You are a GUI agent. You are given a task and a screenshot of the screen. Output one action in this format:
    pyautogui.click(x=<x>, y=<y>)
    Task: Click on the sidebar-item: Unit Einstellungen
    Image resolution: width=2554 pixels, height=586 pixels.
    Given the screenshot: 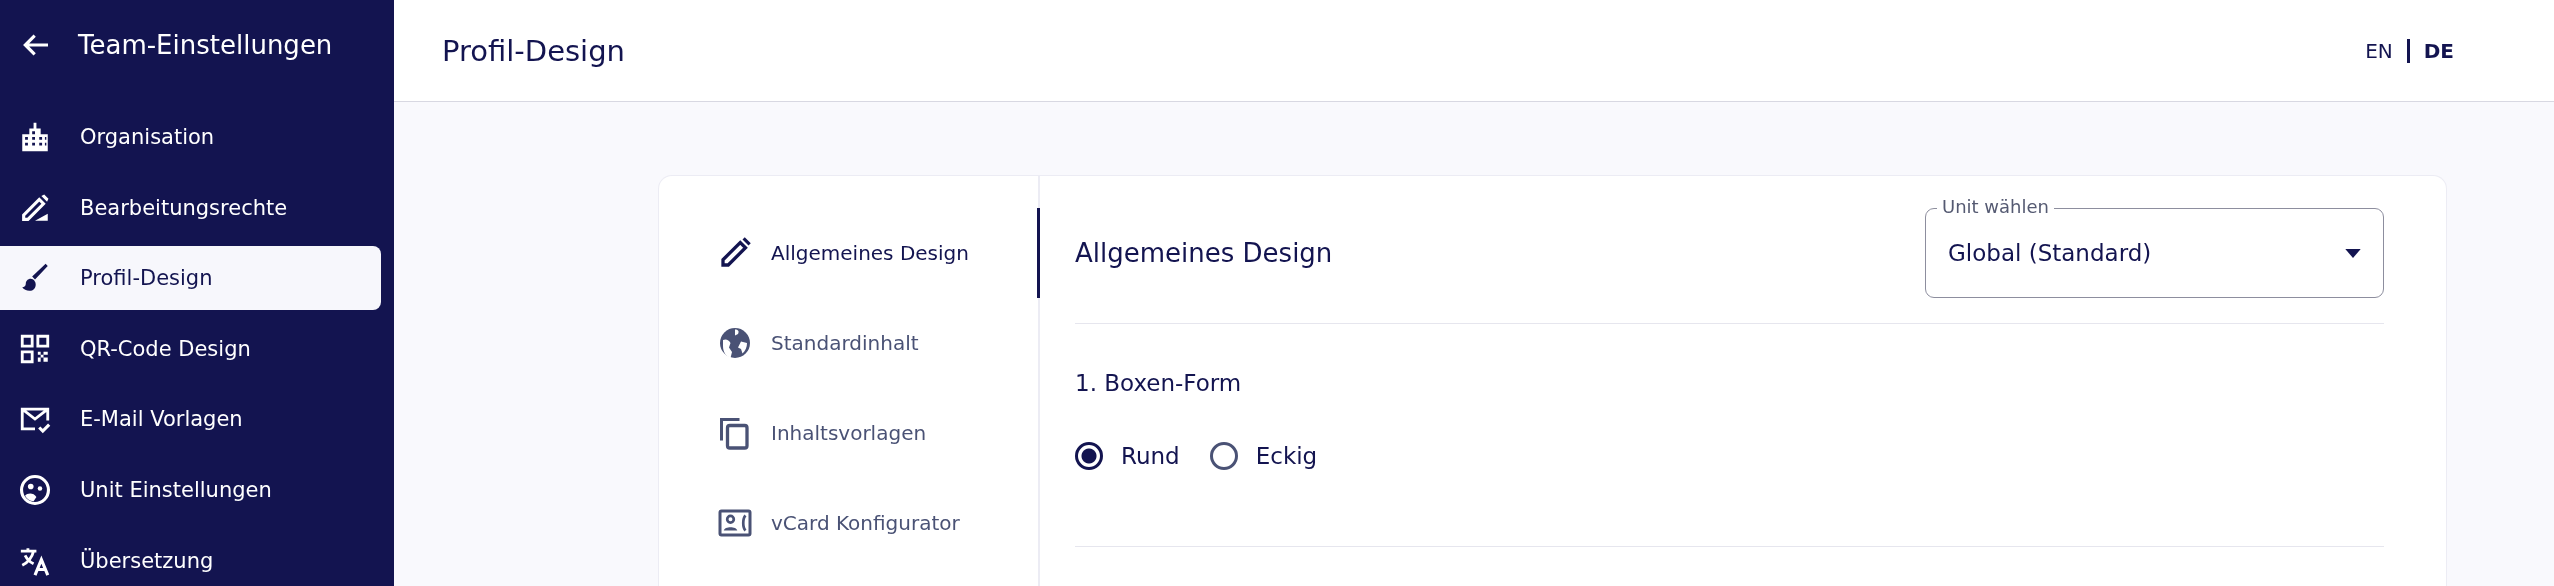 What is the action you would take?
    pyautogui.click(x=190, y=489)
    